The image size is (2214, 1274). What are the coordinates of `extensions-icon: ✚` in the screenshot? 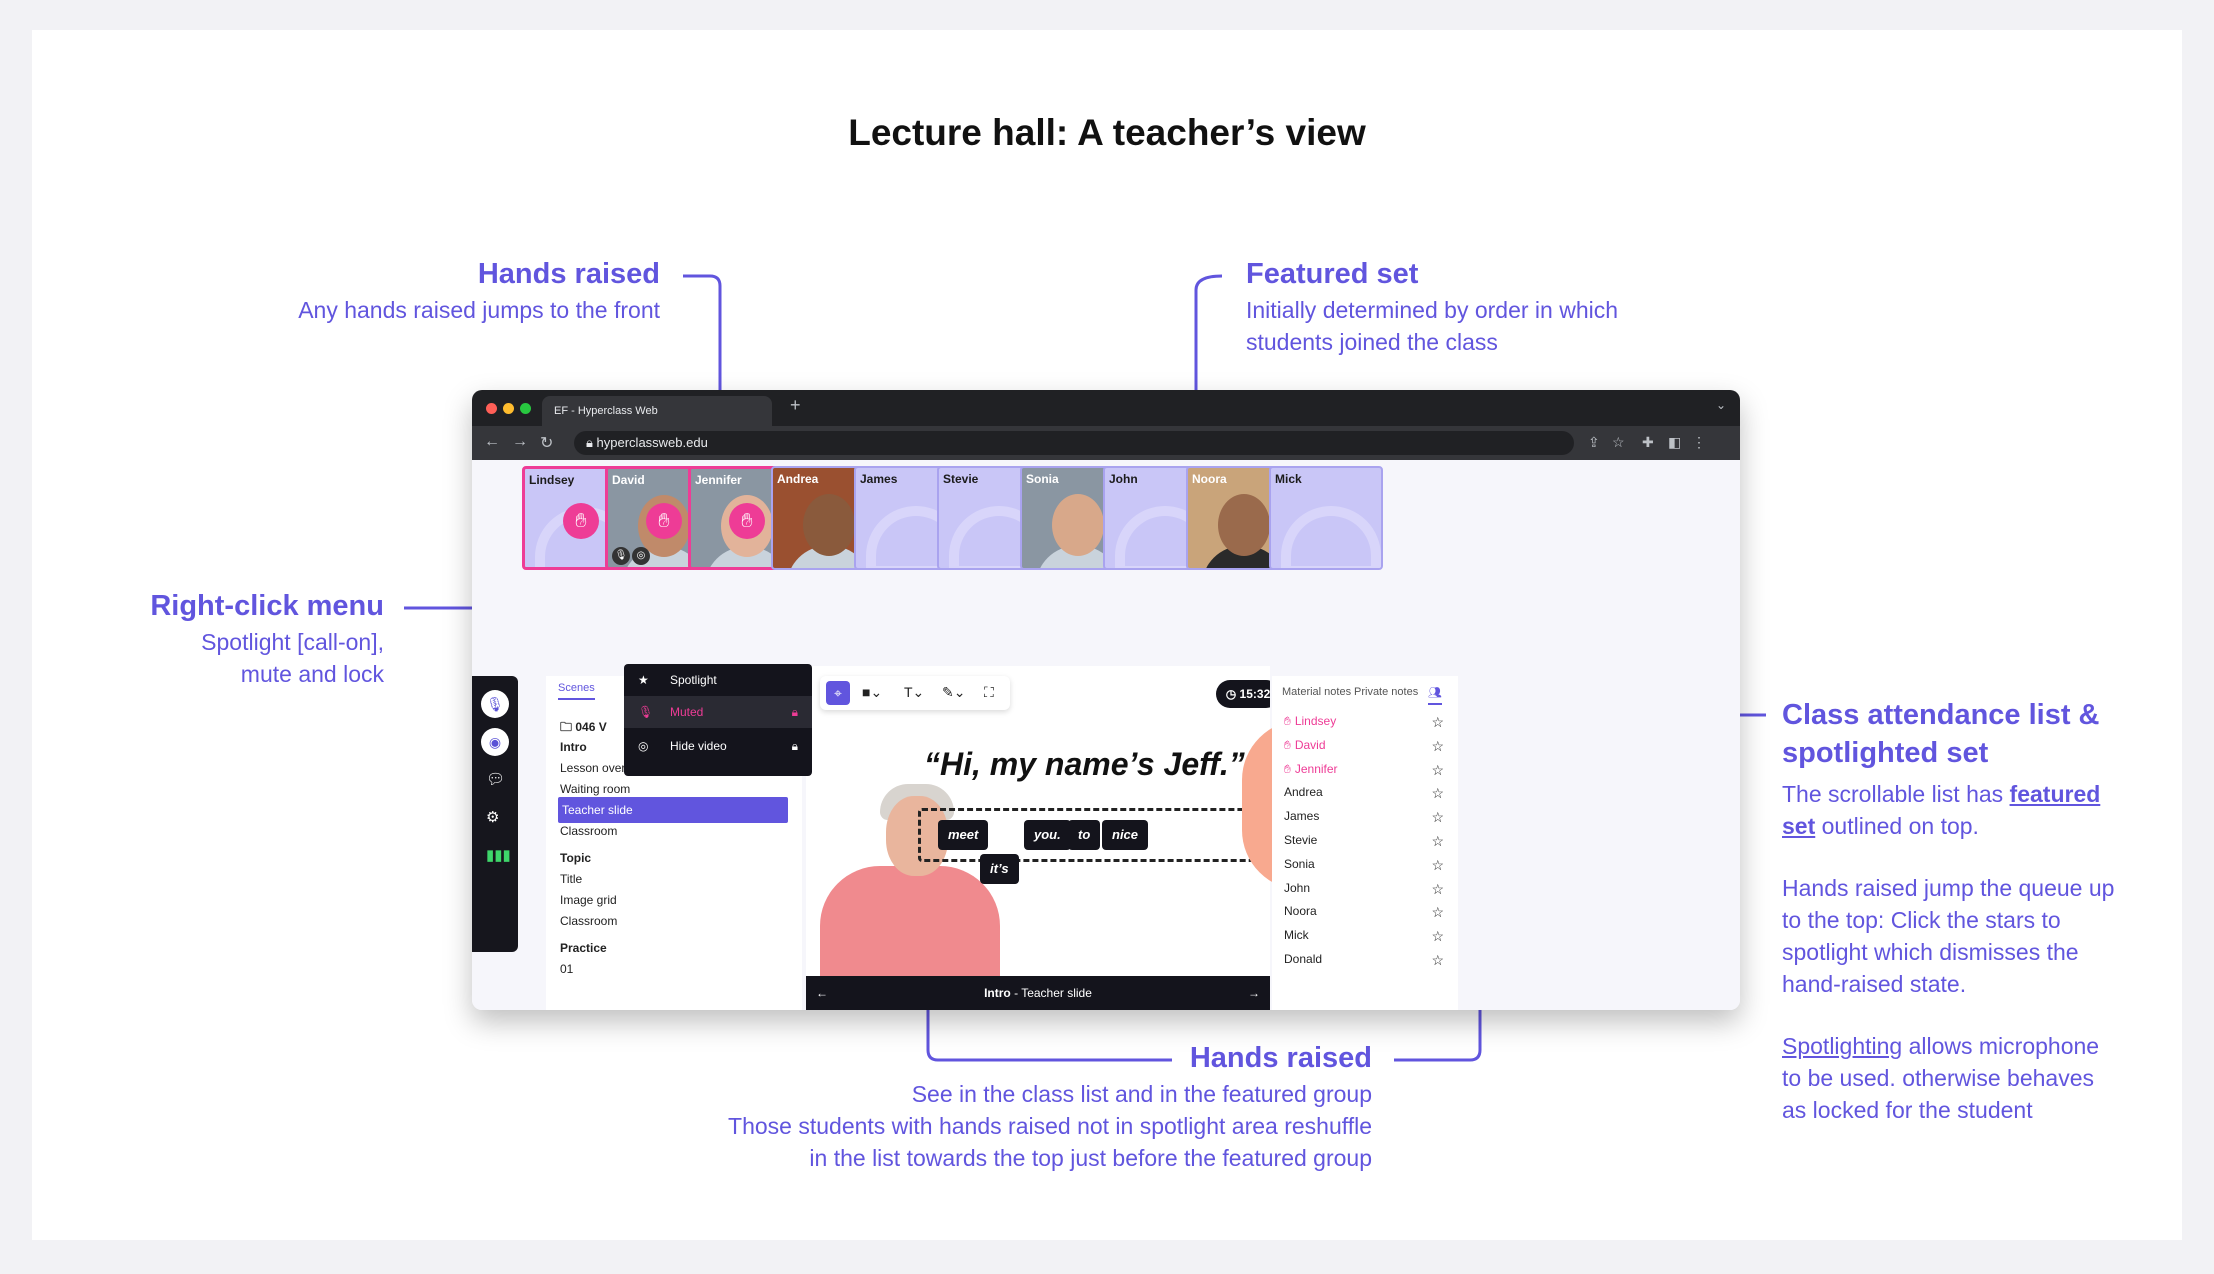 It's located at (1648, 442).